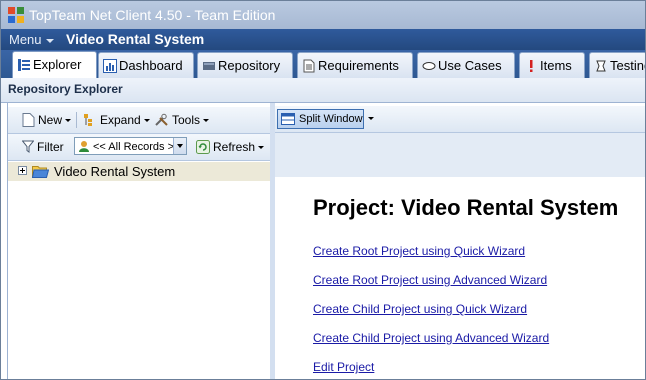 This screenshot has height=380, width=646. Describe the element at coordinates (419, 251) in the screenshot. I see `create-root-quick-wizard-link: Create Root Project using Quick Wizard` at that location.